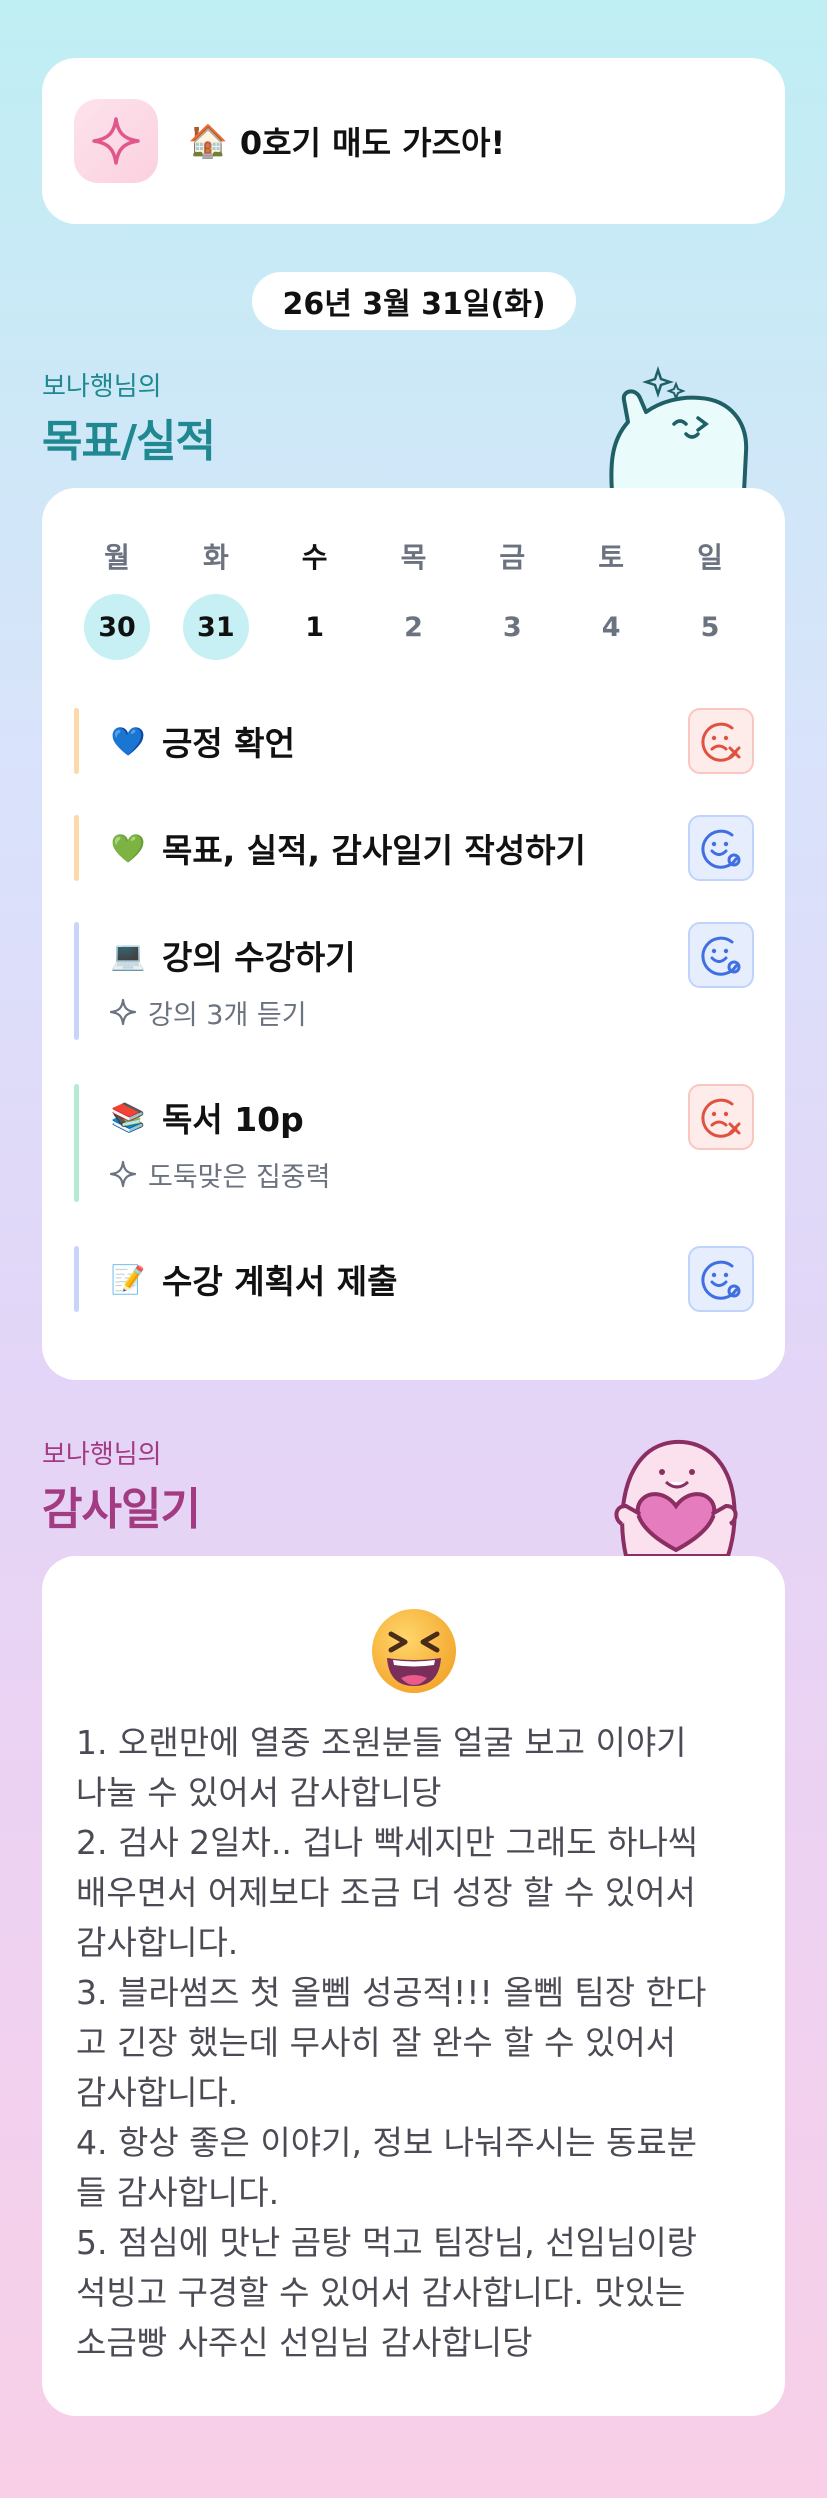 This screenshot has width=827, height=2498. Describe the element at coordinates (374, 850) in the screenshot. I see `task-label: 목표, 실적, 감사일기 작성하기` at that location.